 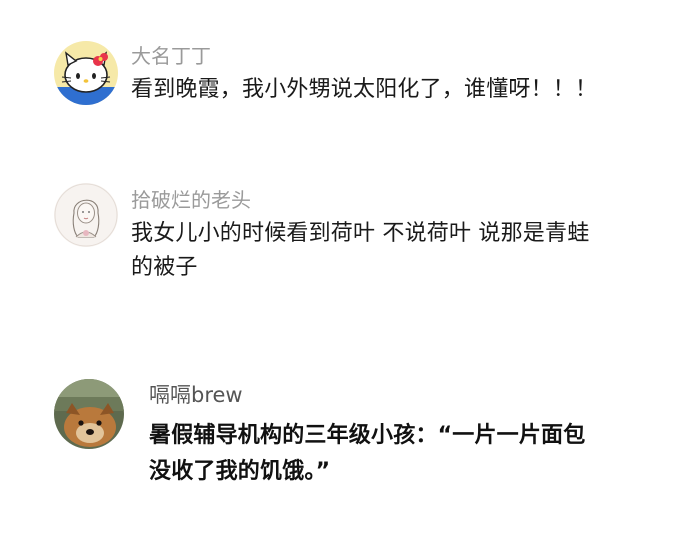 What do you see at coordinates (191, 200) in the screenshot?
I see `username: 拾破烂的老头` at bounding box center [191, 200].